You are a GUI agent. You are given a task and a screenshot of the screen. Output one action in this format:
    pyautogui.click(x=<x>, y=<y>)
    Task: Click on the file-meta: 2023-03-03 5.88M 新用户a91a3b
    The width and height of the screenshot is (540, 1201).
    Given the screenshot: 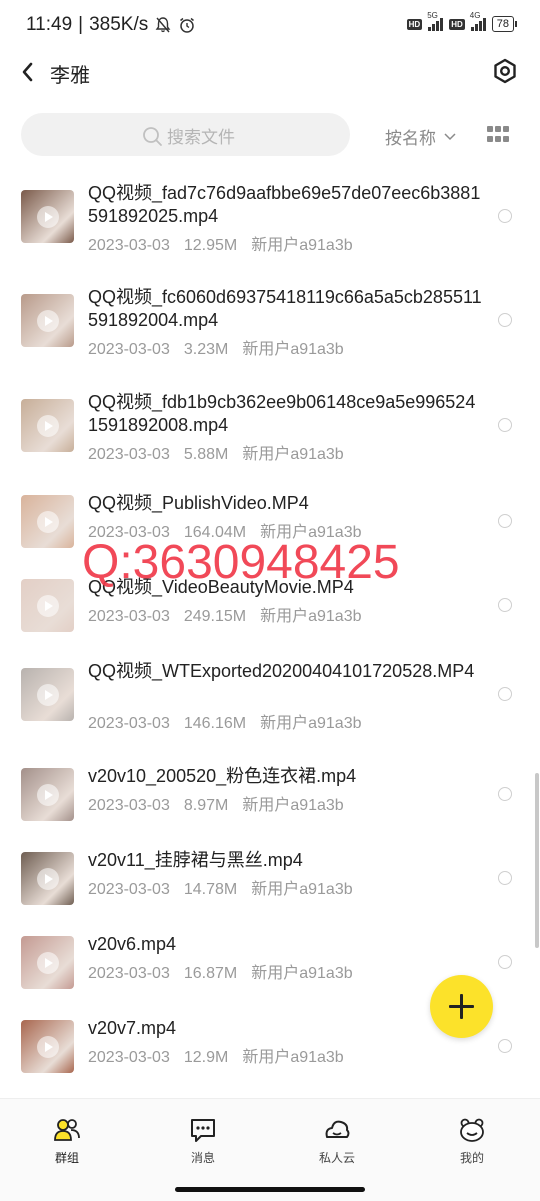 What is the action you would take?
    pyautogui.click(x=223, y=452)
    